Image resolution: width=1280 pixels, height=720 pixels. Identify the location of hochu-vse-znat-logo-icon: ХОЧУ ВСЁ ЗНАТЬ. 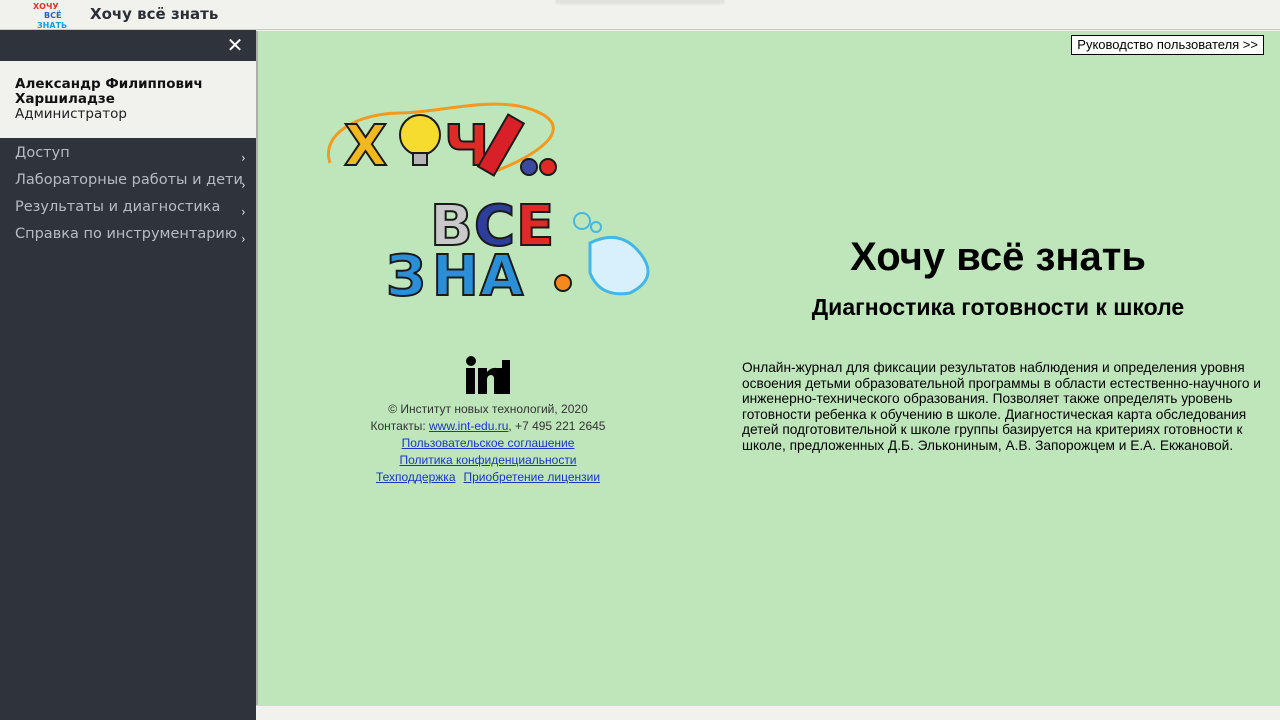
(50, 16).